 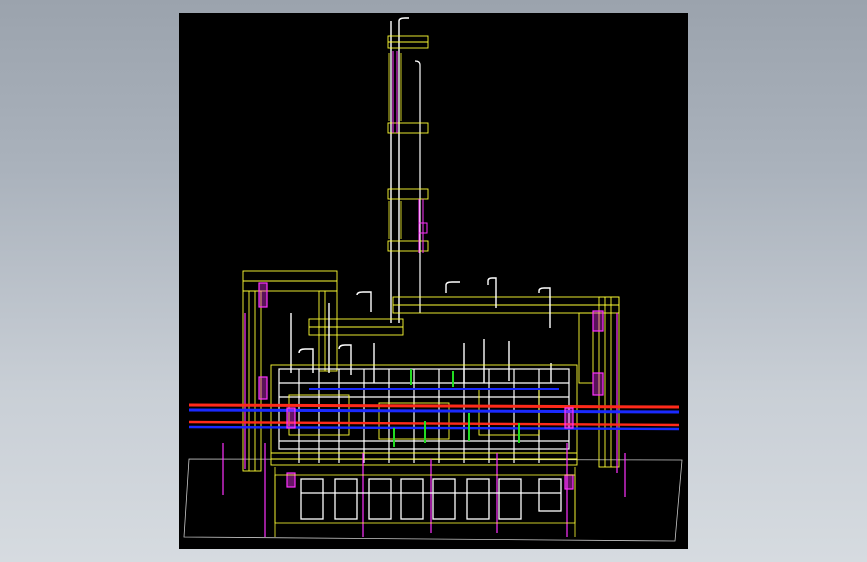 I want to click on piping-risers, so click(x=421, y=330).